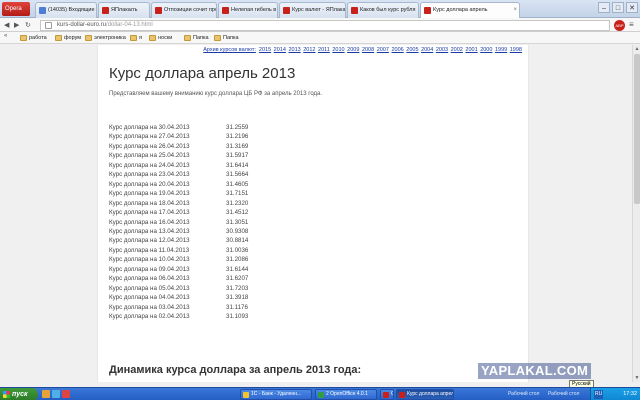  I want to click on rate-date: Курс доллара на 18.04.2013, so click(149, 203).